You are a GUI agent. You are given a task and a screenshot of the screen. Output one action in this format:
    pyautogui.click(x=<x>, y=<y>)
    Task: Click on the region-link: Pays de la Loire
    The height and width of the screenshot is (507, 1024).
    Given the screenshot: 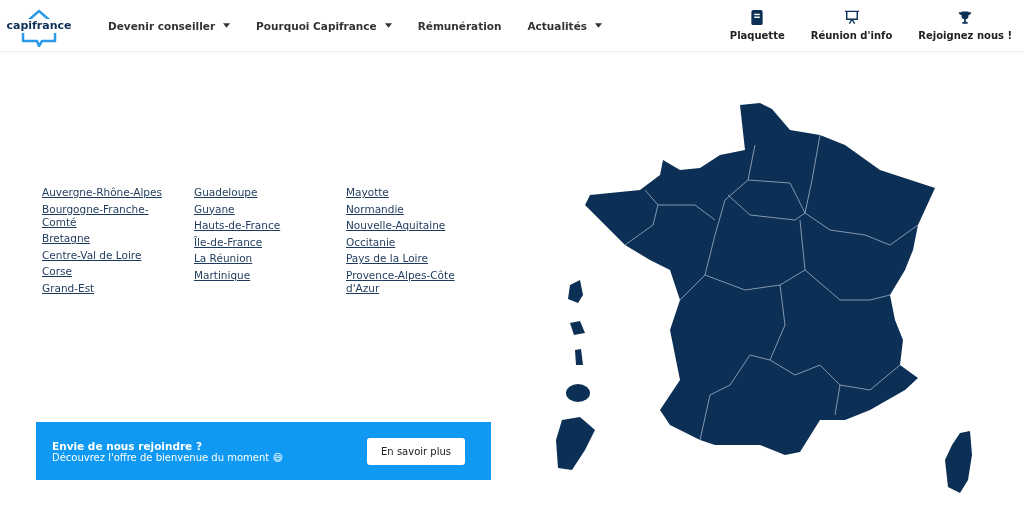 What is the action you would take?
    pyautogui.click(x=416, y=258)
    